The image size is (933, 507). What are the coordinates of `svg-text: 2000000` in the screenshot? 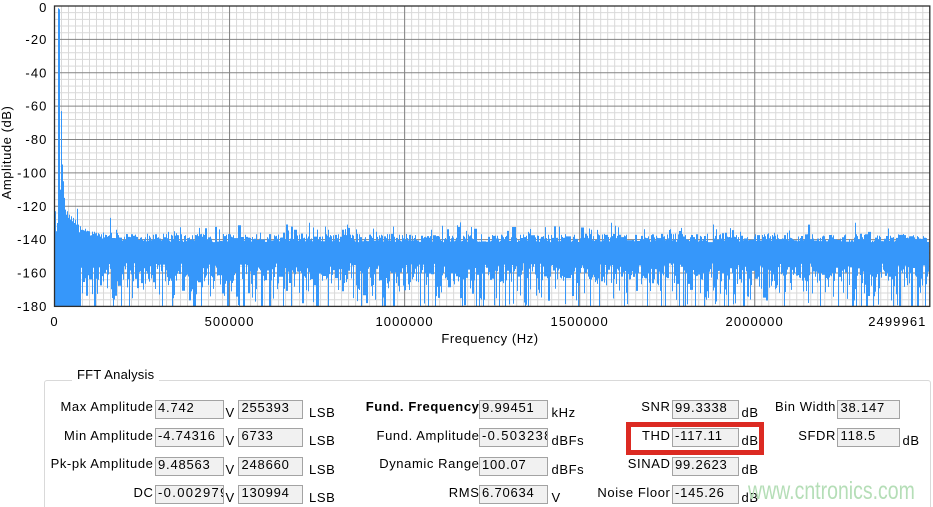 It's located at (755, 321).